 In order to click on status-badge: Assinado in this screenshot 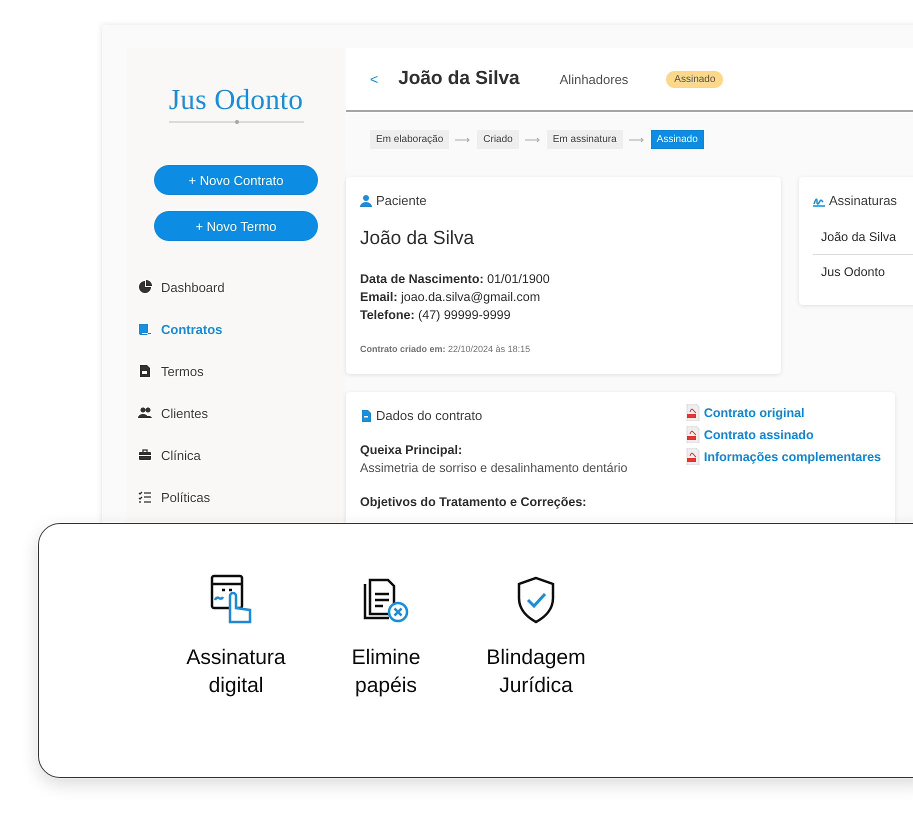, I will do `click(695, 79)`.